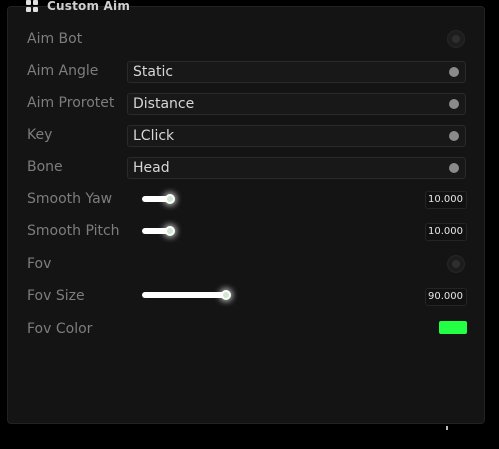  What do you see at coordinates (453, 327) in the screenshot?
I see `fov-color-swatch` at bounding box center [453, 327].